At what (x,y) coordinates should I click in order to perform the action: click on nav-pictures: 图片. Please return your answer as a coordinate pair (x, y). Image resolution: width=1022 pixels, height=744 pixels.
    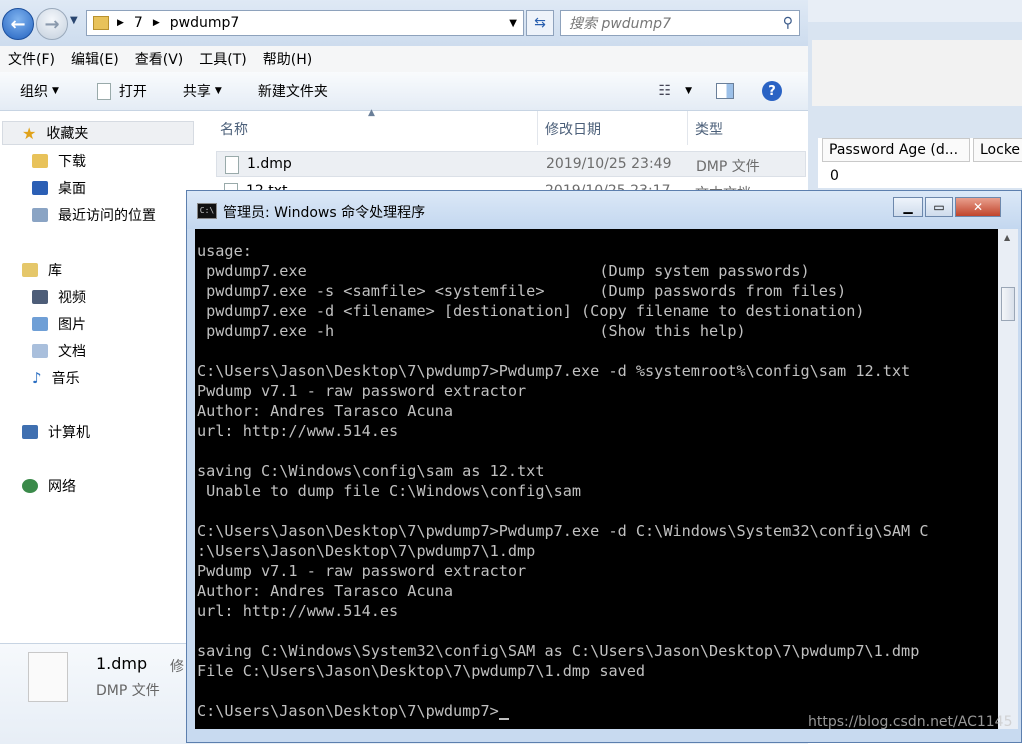
    Looking at the image, I should click on (59, 324).